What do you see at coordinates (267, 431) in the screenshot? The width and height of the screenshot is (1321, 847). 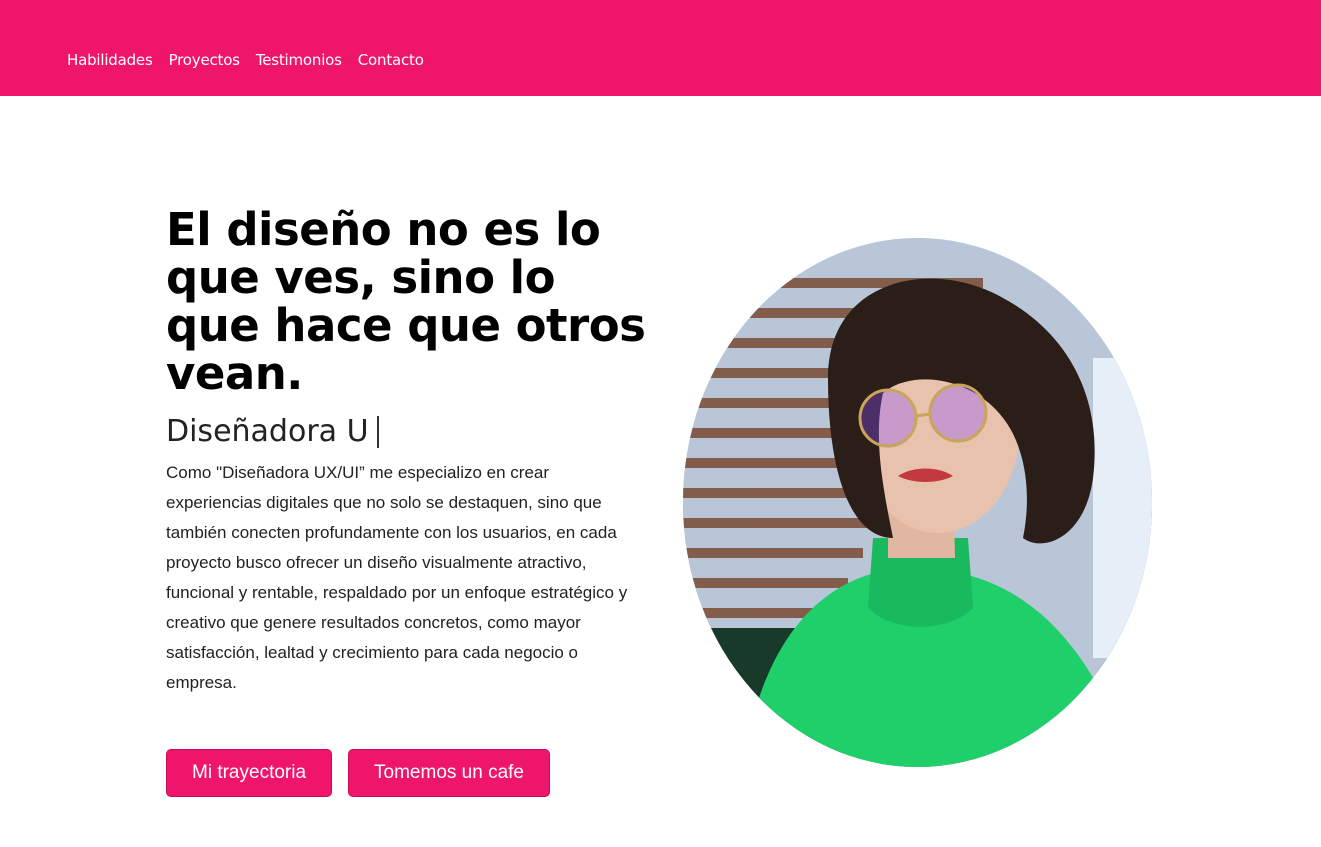 I see `typing-role-text: Diseñadora U` at bounding box center [267, 431].